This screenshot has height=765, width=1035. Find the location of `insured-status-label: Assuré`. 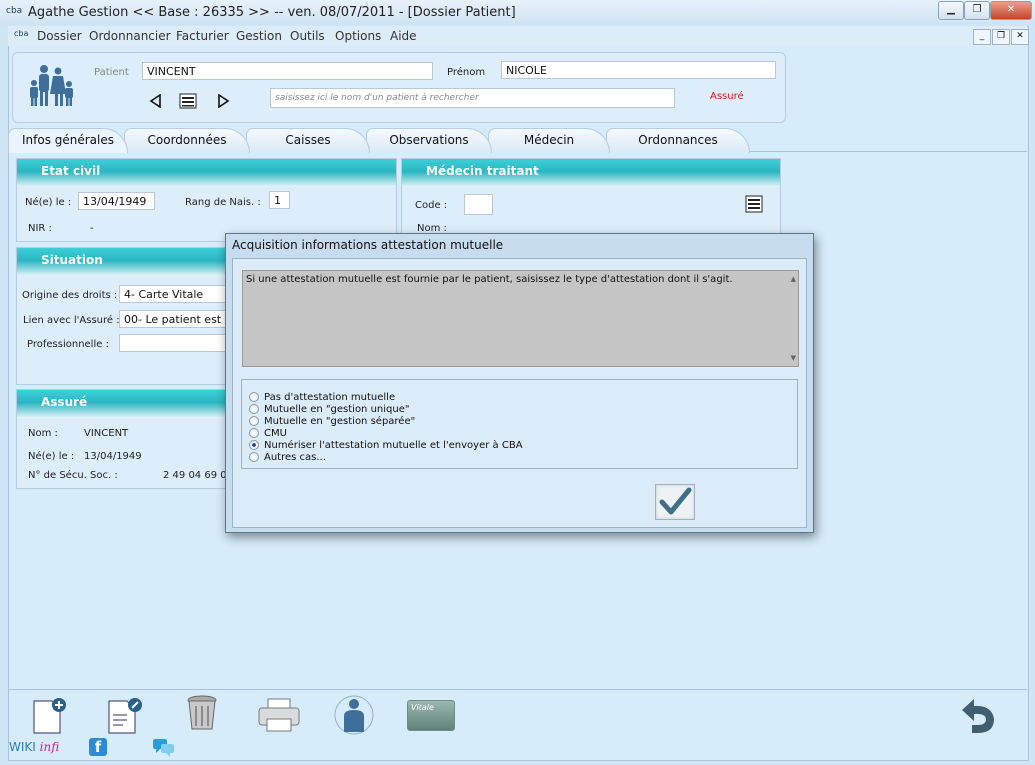

insured-status-label: Assuré is located at coordinates (727, 96).